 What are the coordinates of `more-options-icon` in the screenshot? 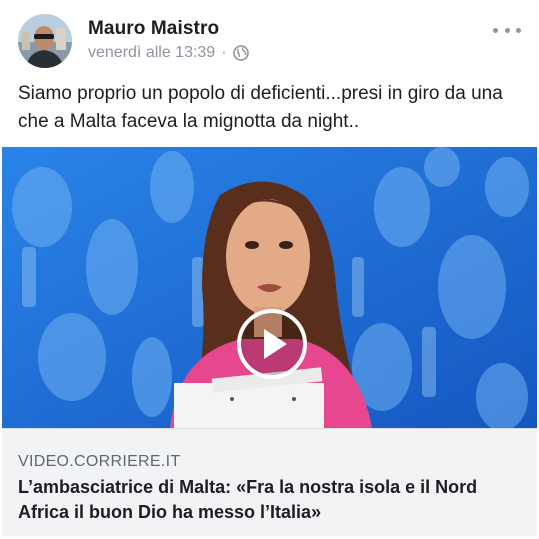 It's located at (507, 30).